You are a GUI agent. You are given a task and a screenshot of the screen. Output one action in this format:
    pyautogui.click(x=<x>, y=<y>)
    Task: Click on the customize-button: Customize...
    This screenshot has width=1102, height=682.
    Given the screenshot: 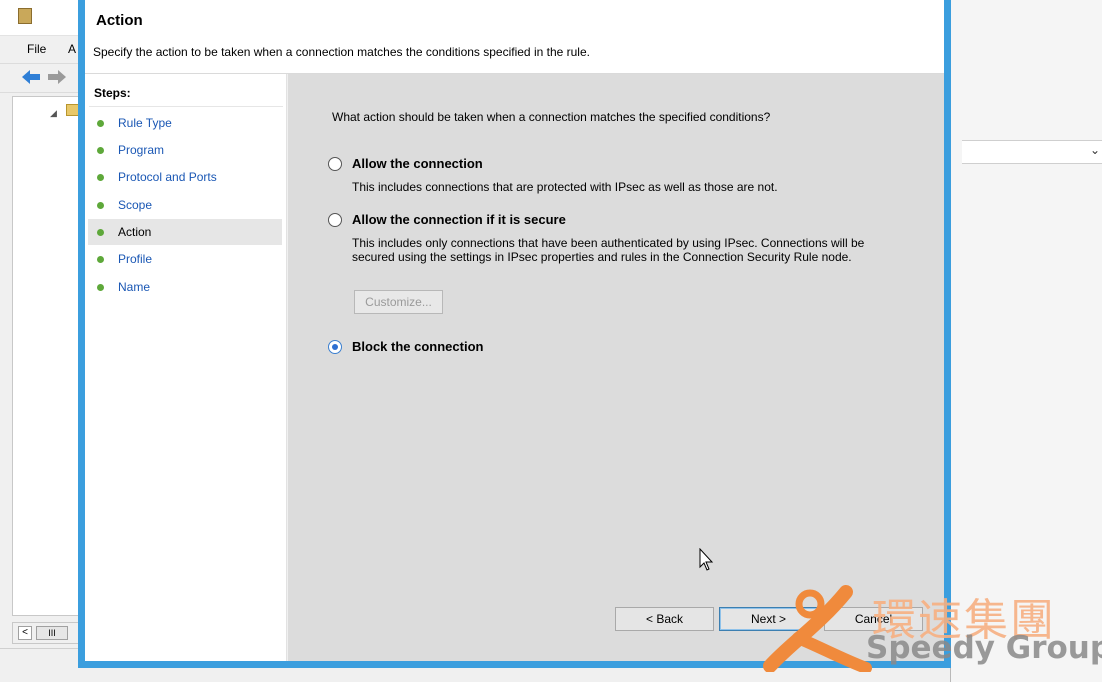 What is the action you would take?
    pyautogui.click(x=398, y=302)
    